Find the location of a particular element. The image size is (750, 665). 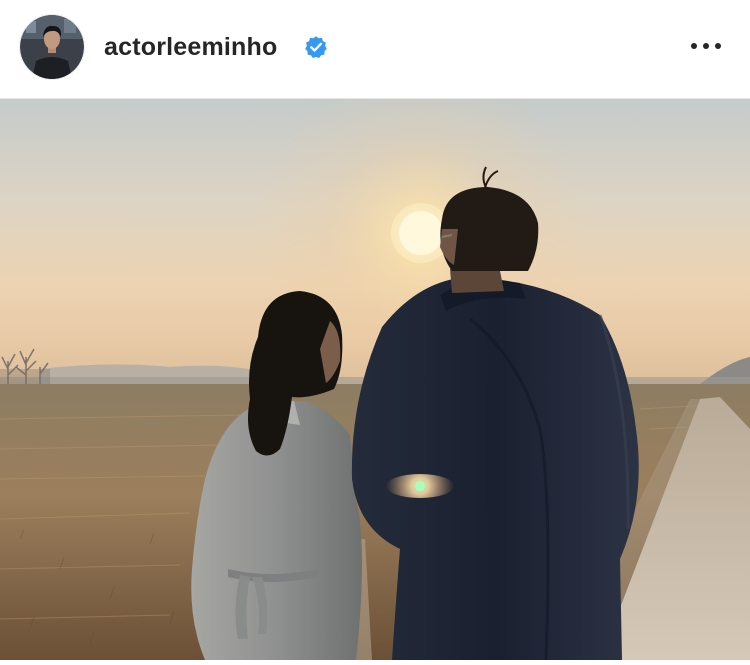

verified-badge-icon is located at coordinates (316, 47).